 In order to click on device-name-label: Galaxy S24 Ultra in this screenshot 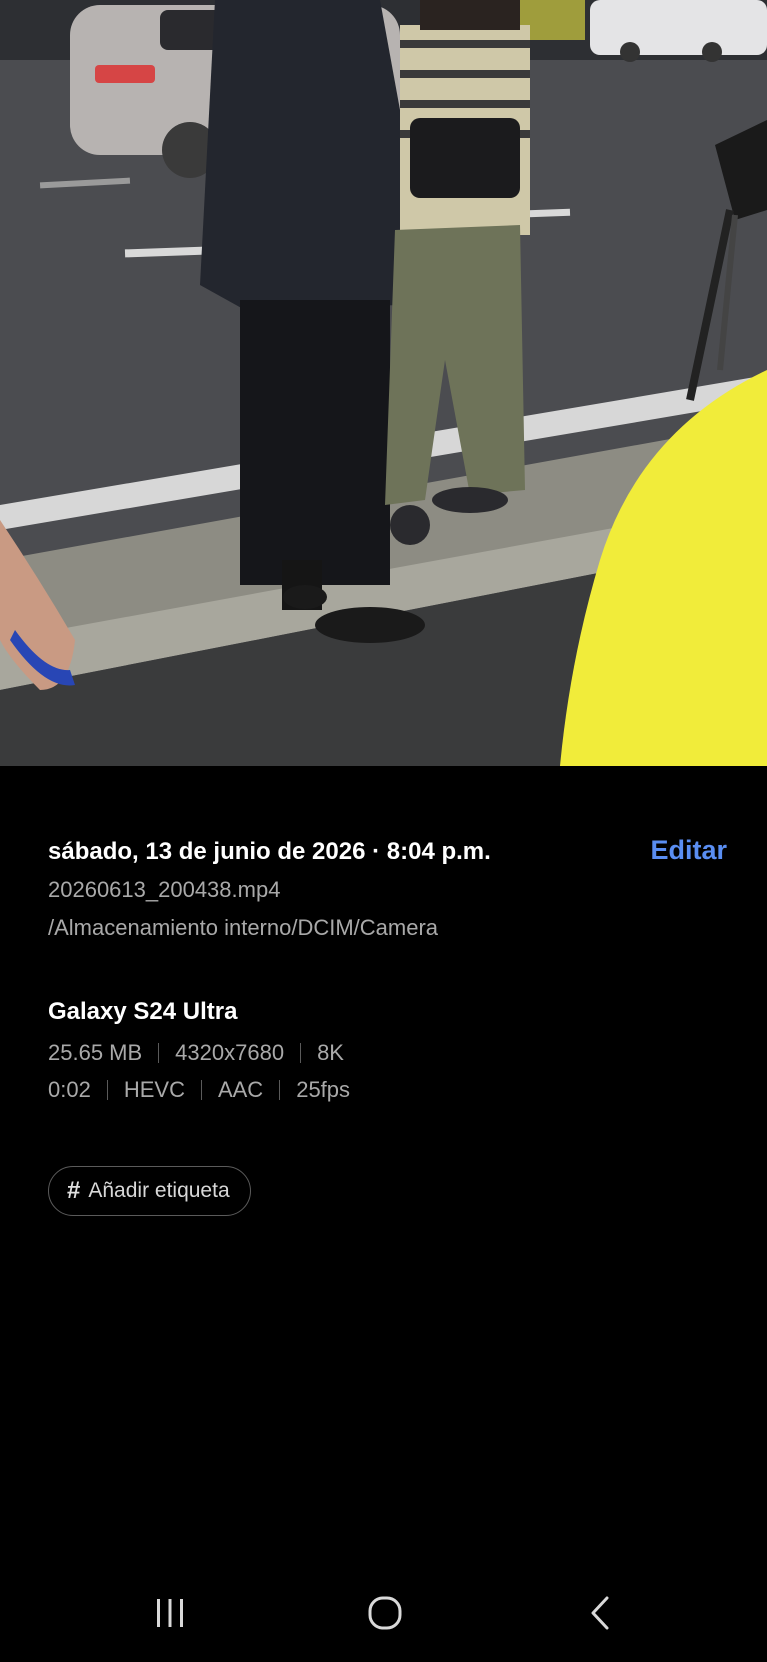, I will do `click(143, 1011)`.